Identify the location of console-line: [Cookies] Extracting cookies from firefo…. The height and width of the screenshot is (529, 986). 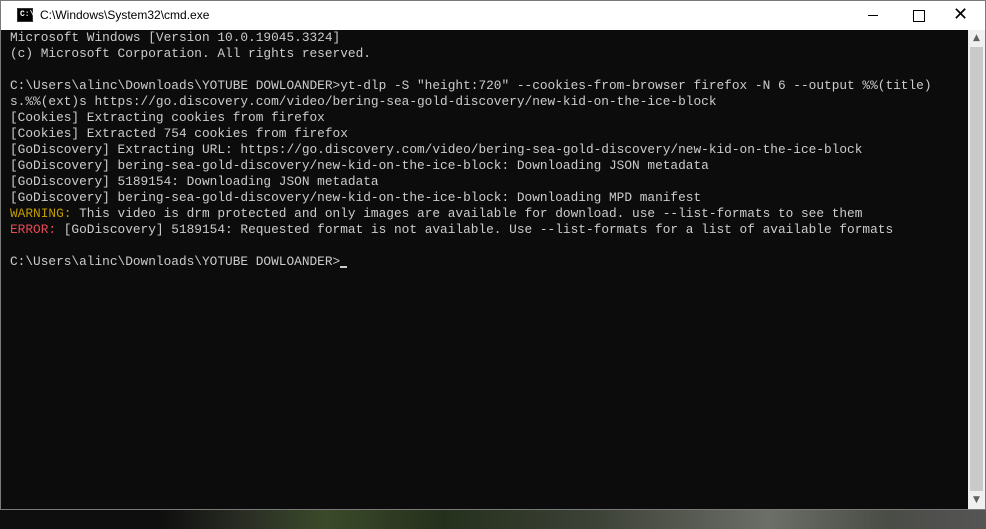
(167, 117).